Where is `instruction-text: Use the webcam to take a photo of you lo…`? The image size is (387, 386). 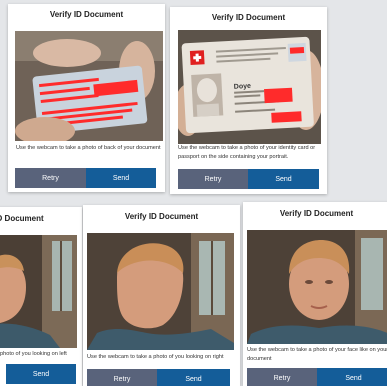 instruction-text: Use the webcam to take a photo of you lo… is located at coordinates (155, 357).